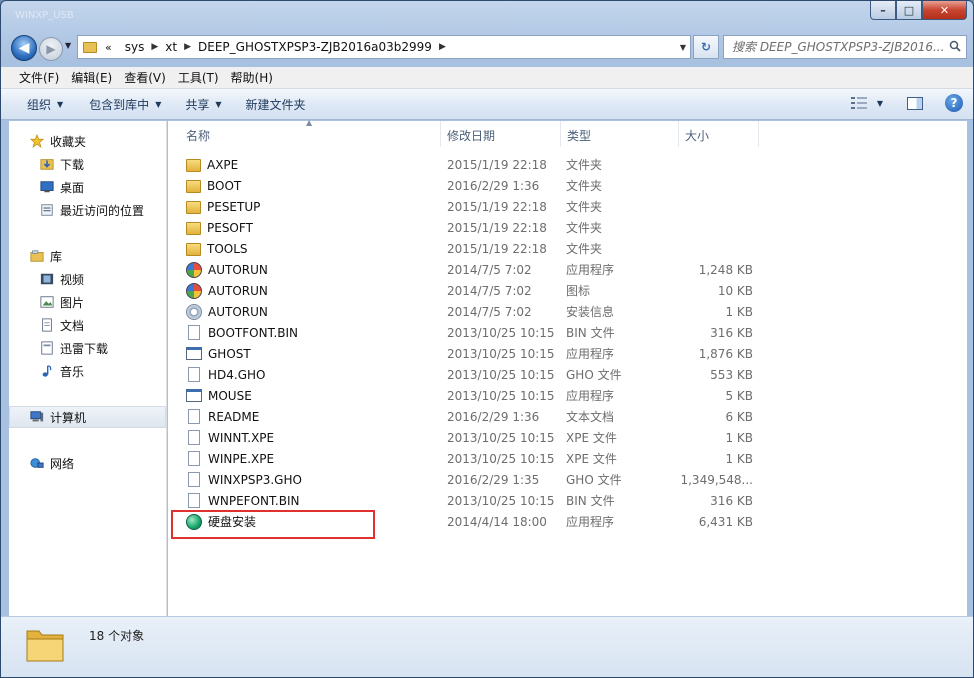  What do you see at coordinates (304, 354) in the screenshot?
I see `file-name-cell: GHOST` at bounding box center [304, 354].